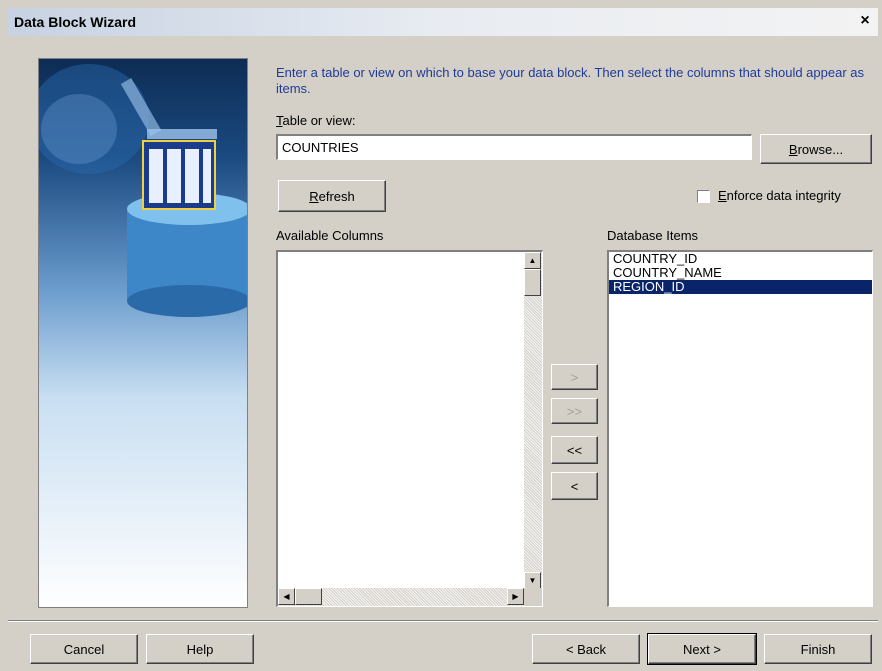  I want to click on move-selected-right-button: >, so click(574, 377).